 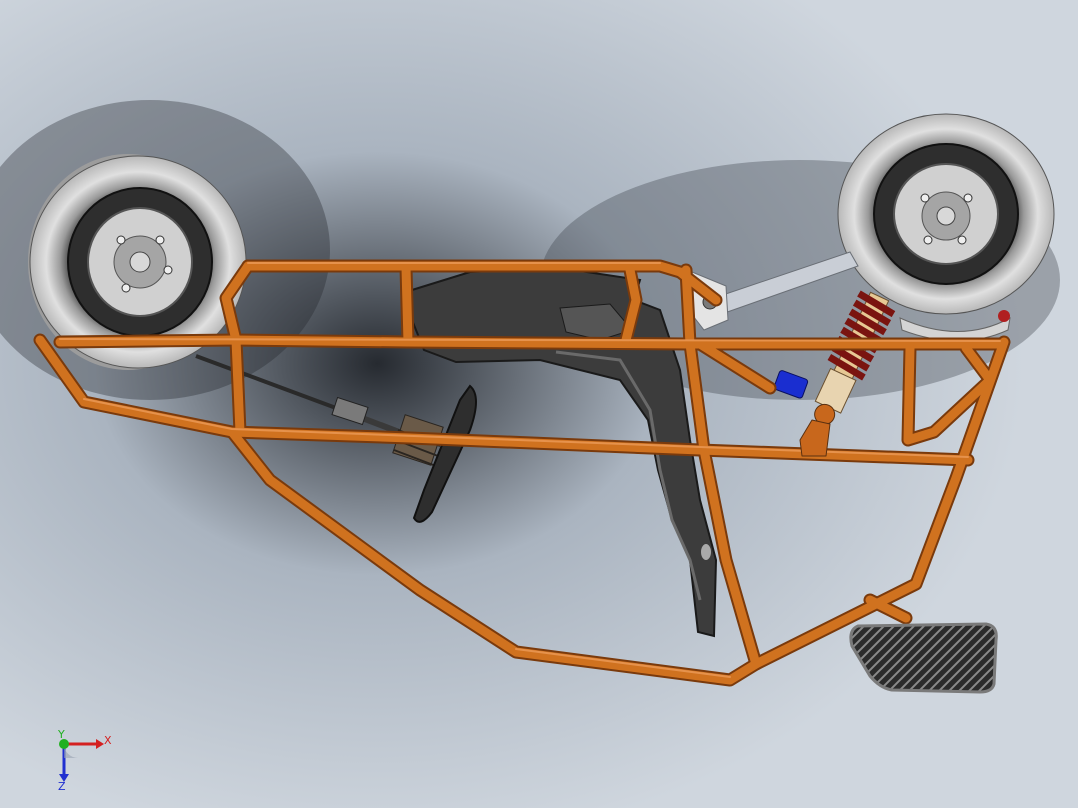 I want to click on z-axis-label: Z, so click(x=62, y=786).